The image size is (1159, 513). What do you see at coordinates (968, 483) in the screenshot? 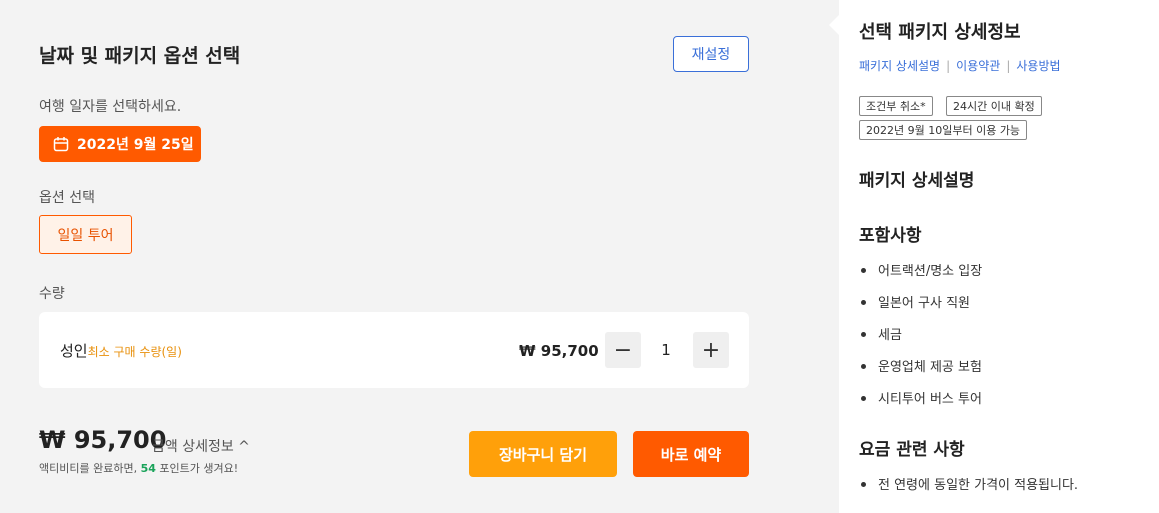
I see `fee-note: 전 연령에 동일한 가격이 적용됩니다.` at bounding box center [968, 483].